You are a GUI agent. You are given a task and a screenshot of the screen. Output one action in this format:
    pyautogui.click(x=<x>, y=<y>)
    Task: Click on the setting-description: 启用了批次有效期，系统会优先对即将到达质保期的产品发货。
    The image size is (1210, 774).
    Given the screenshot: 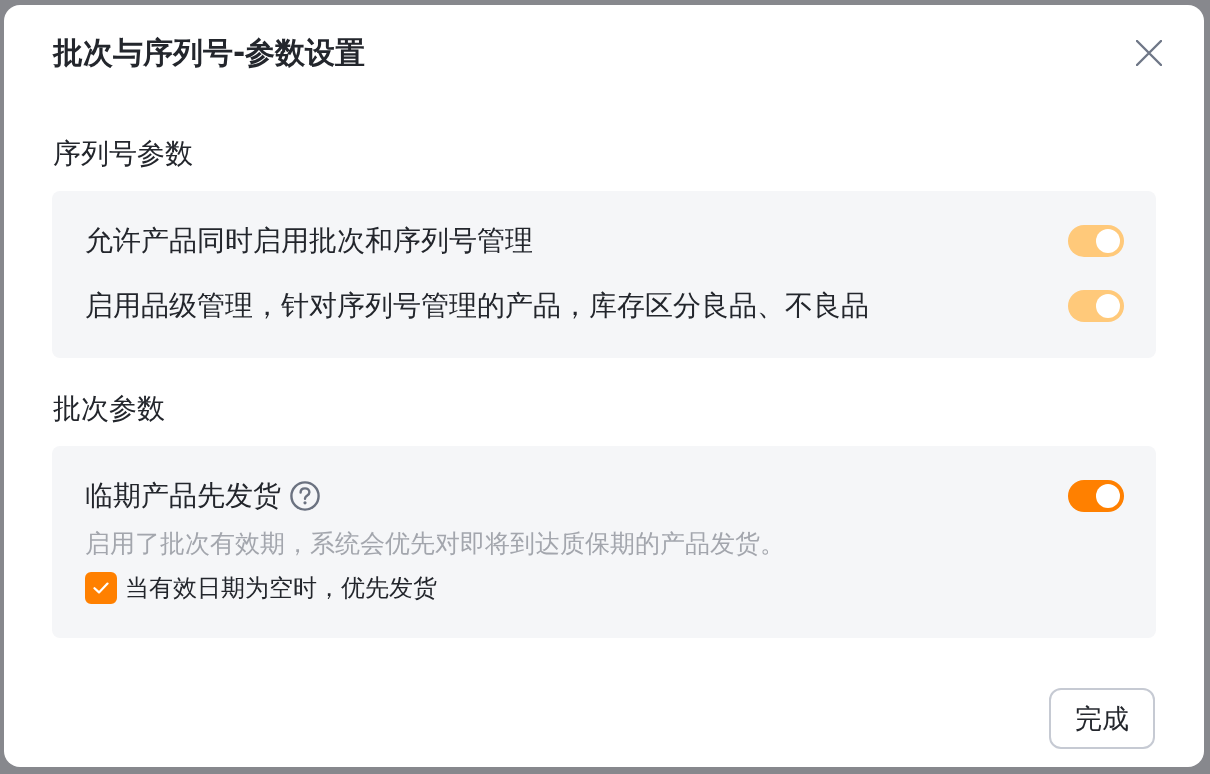 What is the action you would take?
    pyautogui.click(x=435, y=544)
    